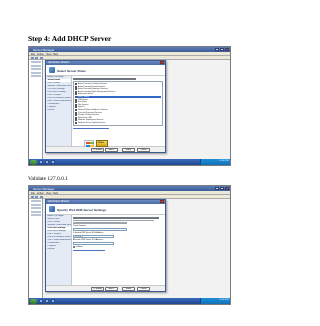 Image resolution: width=320 pixels, height=326 pixels. What do you see at coordinates (79, 247) in the screenshot?
I see `validate-label: Validate` at bounding box center [79, 247].